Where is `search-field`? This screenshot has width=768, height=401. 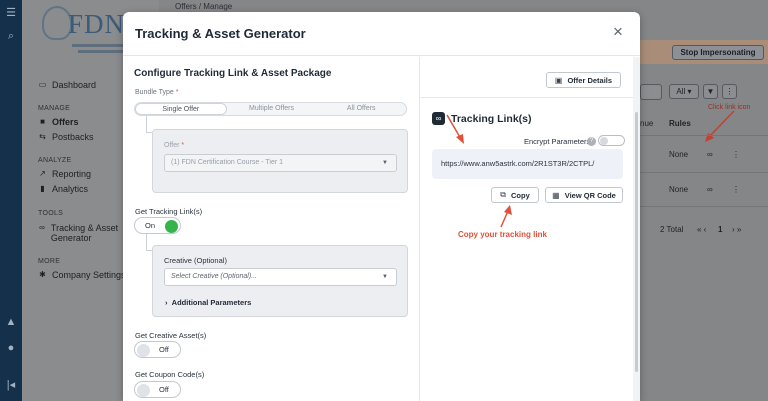
search-field is located at coordinates (651, 92).